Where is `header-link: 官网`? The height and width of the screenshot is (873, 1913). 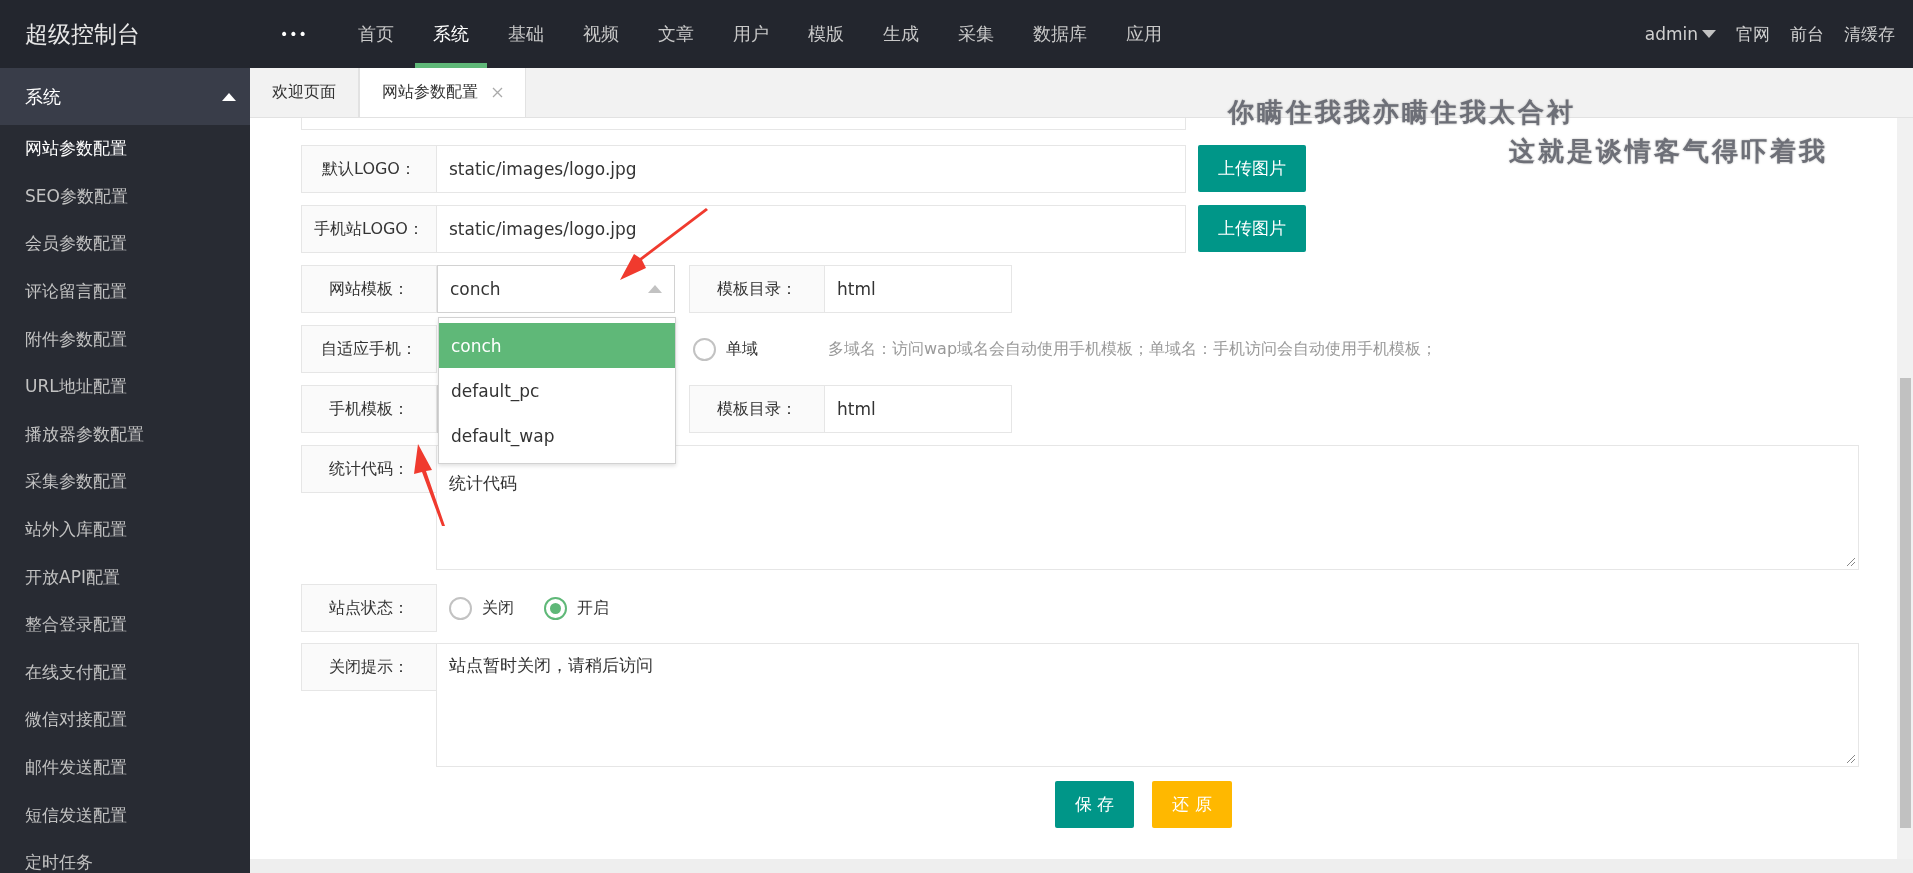 header-link: 官网 is located at coordinates (1753, 34).